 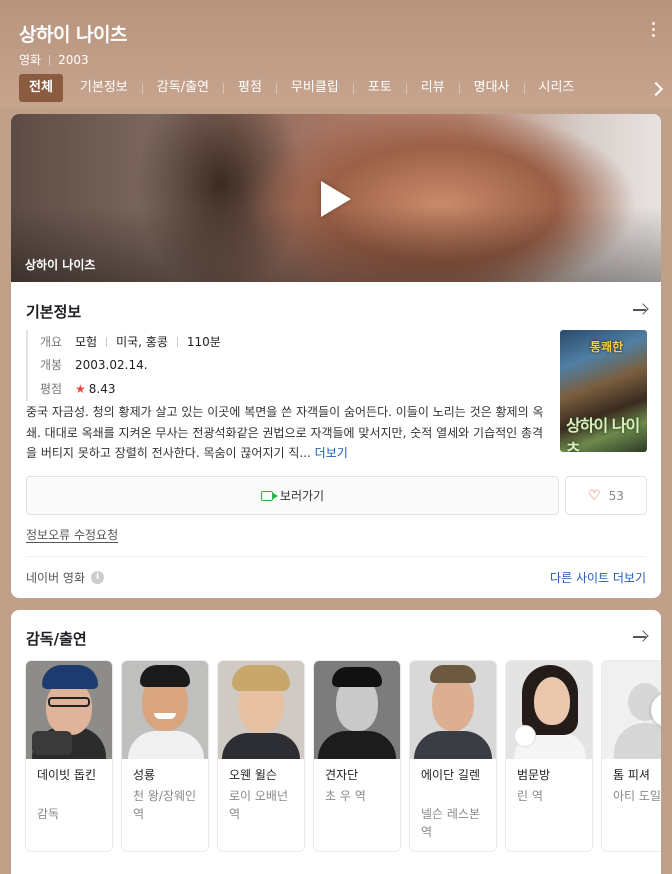 I want to click on source-label: 네이버 영화 i, so click(x=65, y=577).